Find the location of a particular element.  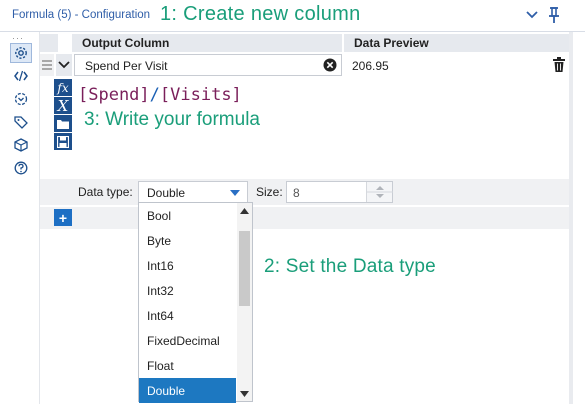

add-row-bar: + is located at coordinates (304, 218).